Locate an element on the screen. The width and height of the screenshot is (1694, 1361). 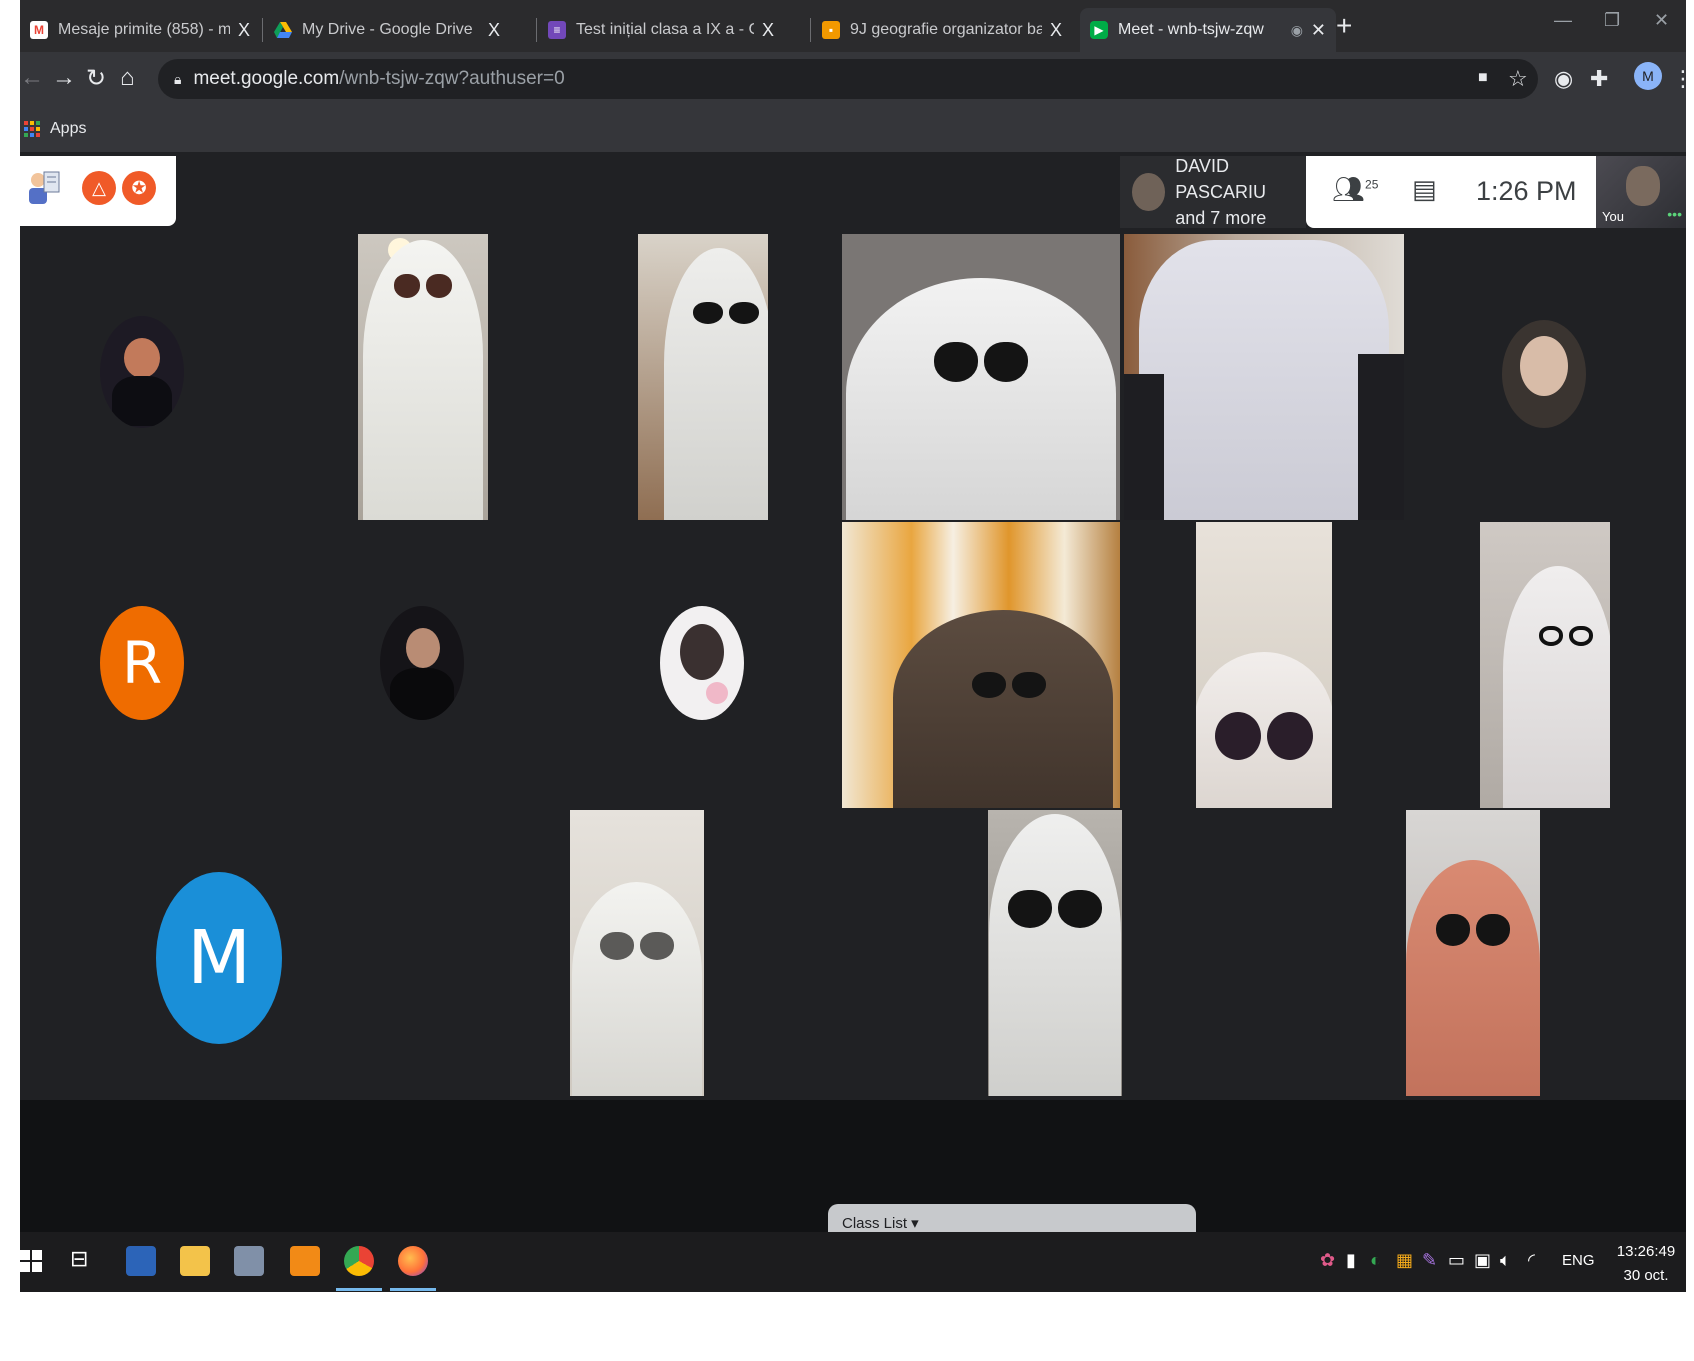
tab-classroom: ▪ 9J geografie organizator banque X is located at coordinates (942, 30).